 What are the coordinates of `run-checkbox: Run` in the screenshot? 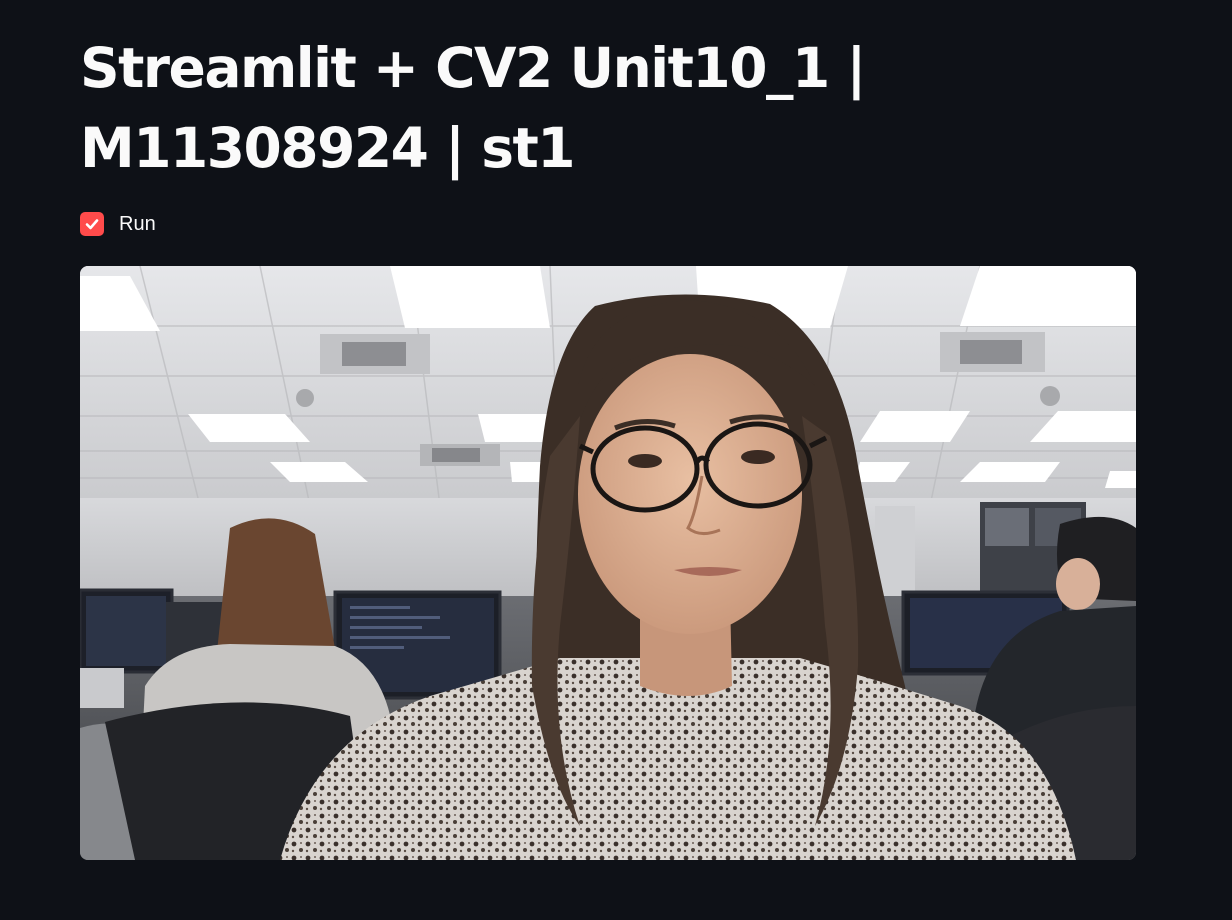 It's located at (118, 224).